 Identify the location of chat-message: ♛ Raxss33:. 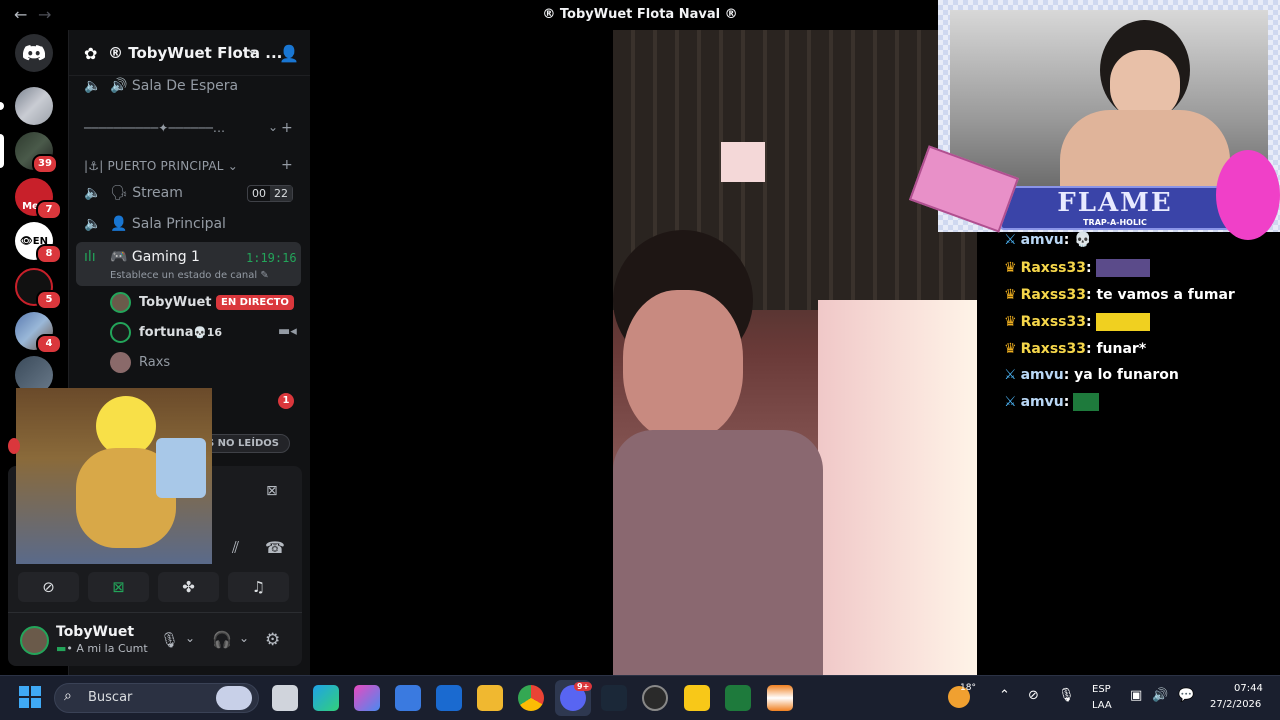
(1077, 268).